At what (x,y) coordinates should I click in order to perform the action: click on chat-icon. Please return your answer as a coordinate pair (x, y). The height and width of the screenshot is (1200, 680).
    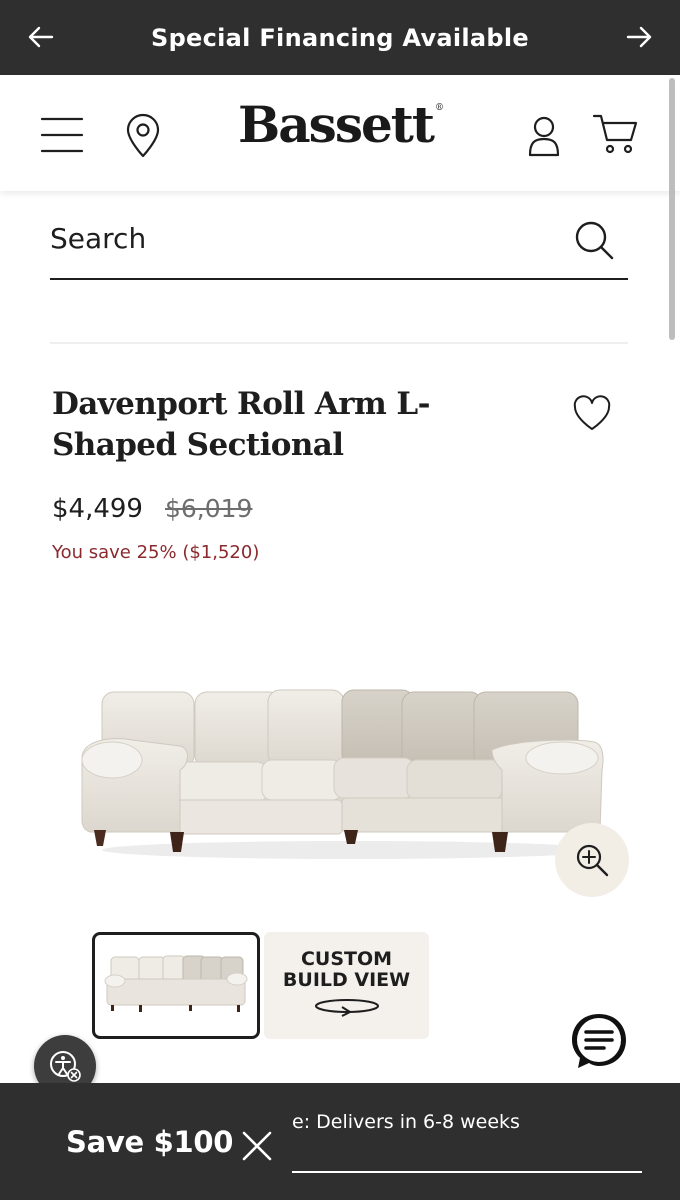
    Looking at the image, I should click on (599, 1041).